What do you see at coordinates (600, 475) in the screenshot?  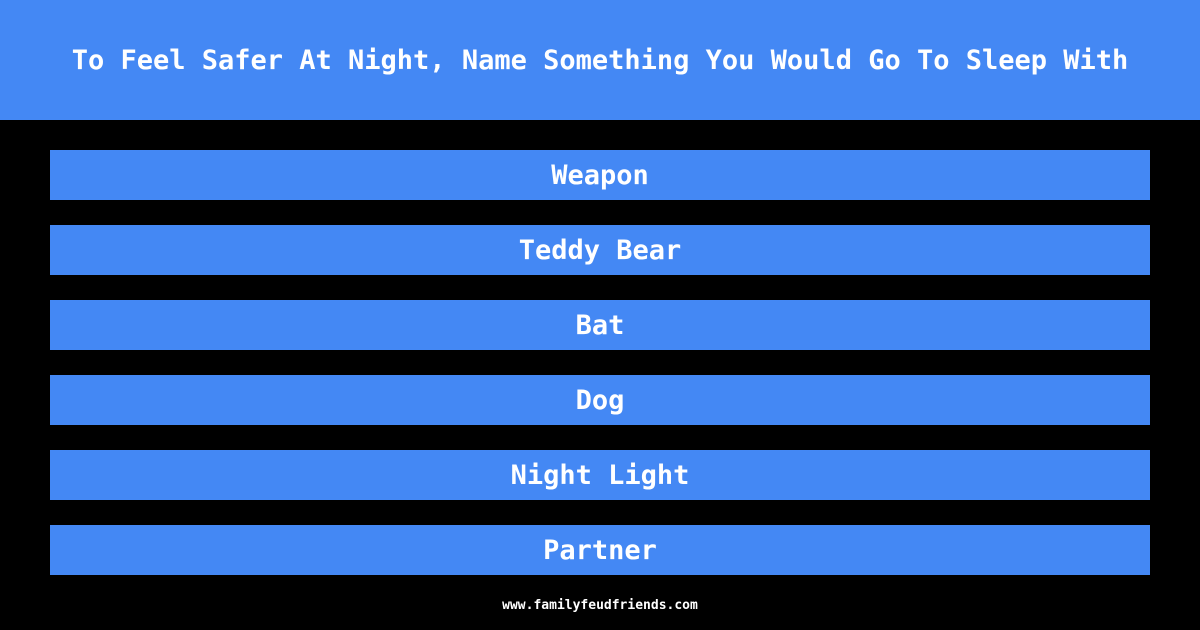 I see `answer-item: Night Light` at bounding box center [600, 475].